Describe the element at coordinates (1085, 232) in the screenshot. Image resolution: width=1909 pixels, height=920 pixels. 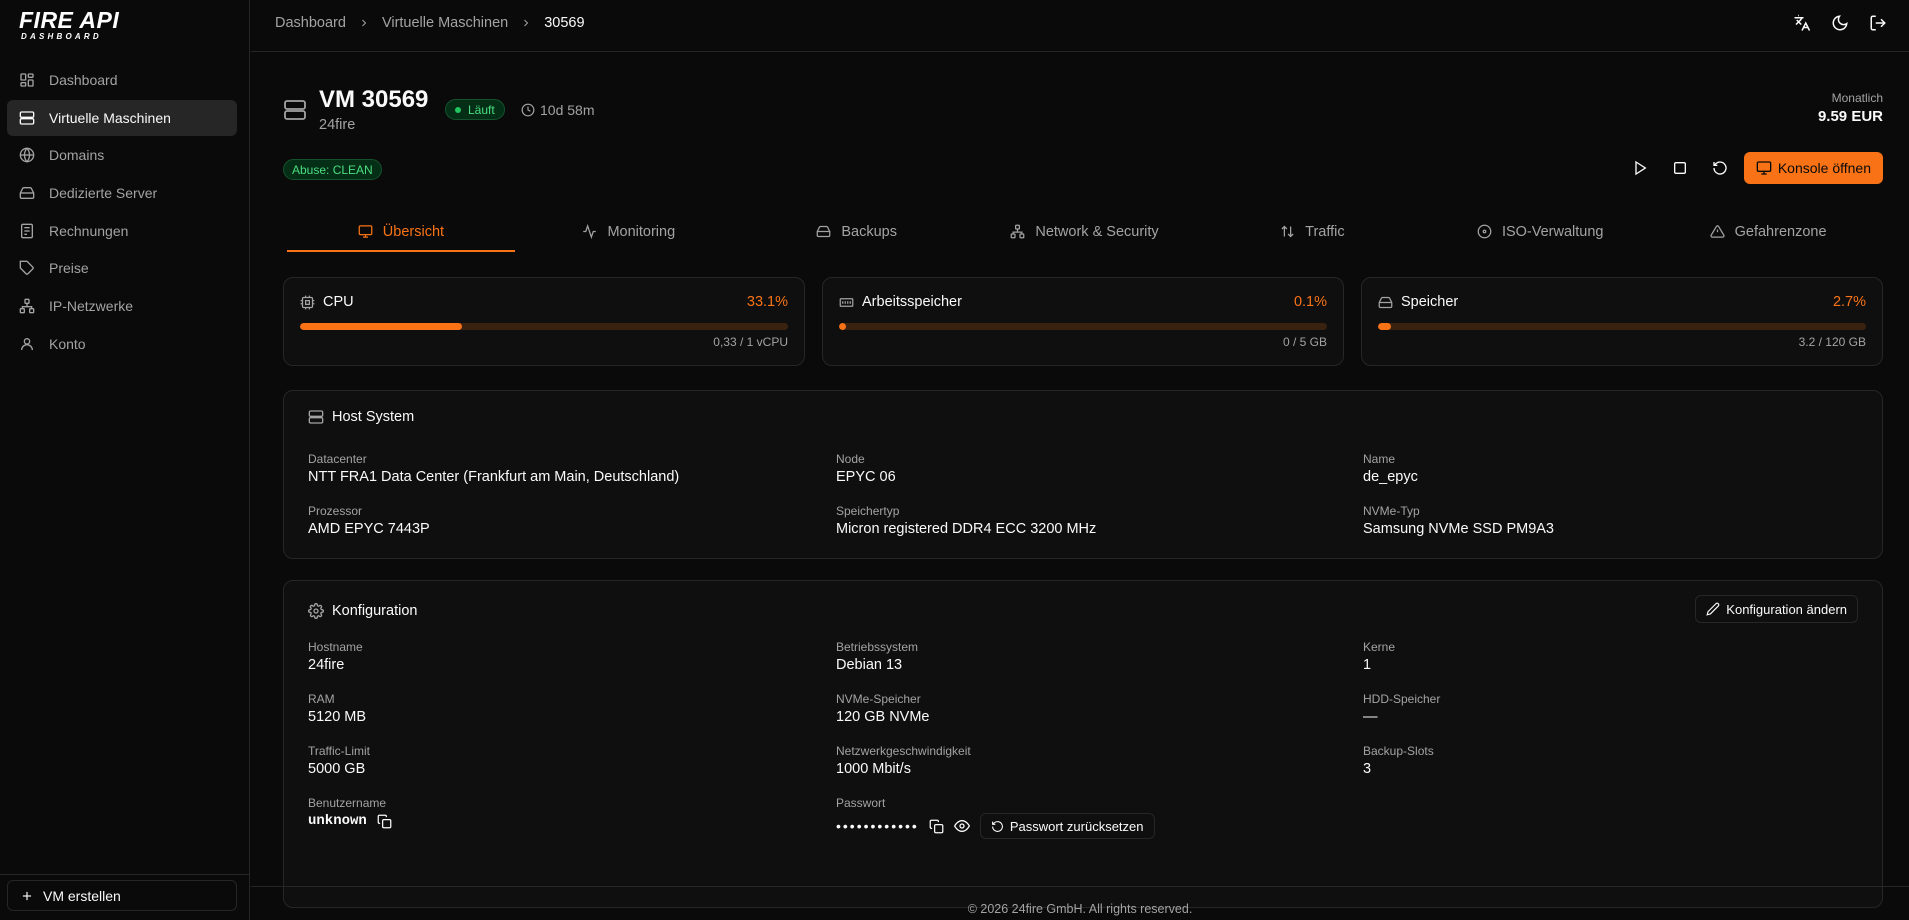
I see `tab-network-security: Network & Security` at that location.